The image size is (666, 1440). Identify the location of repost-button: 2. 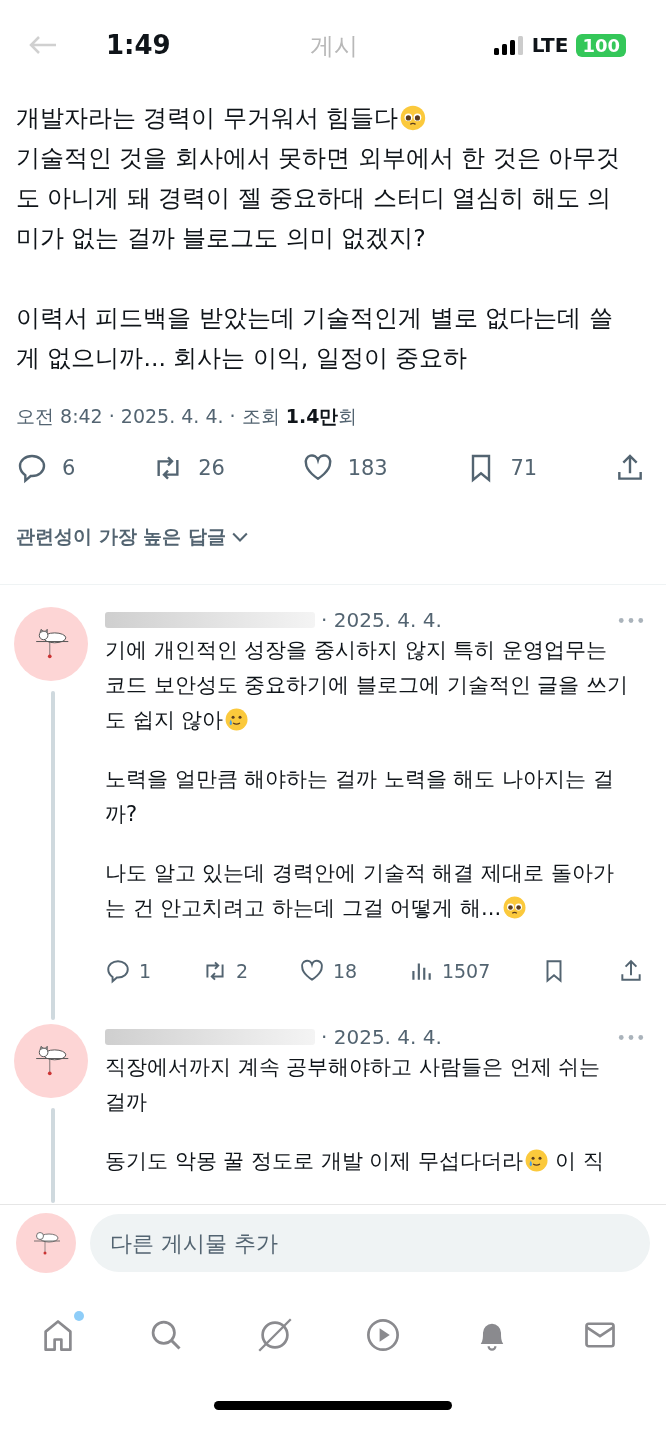
(225, 971).